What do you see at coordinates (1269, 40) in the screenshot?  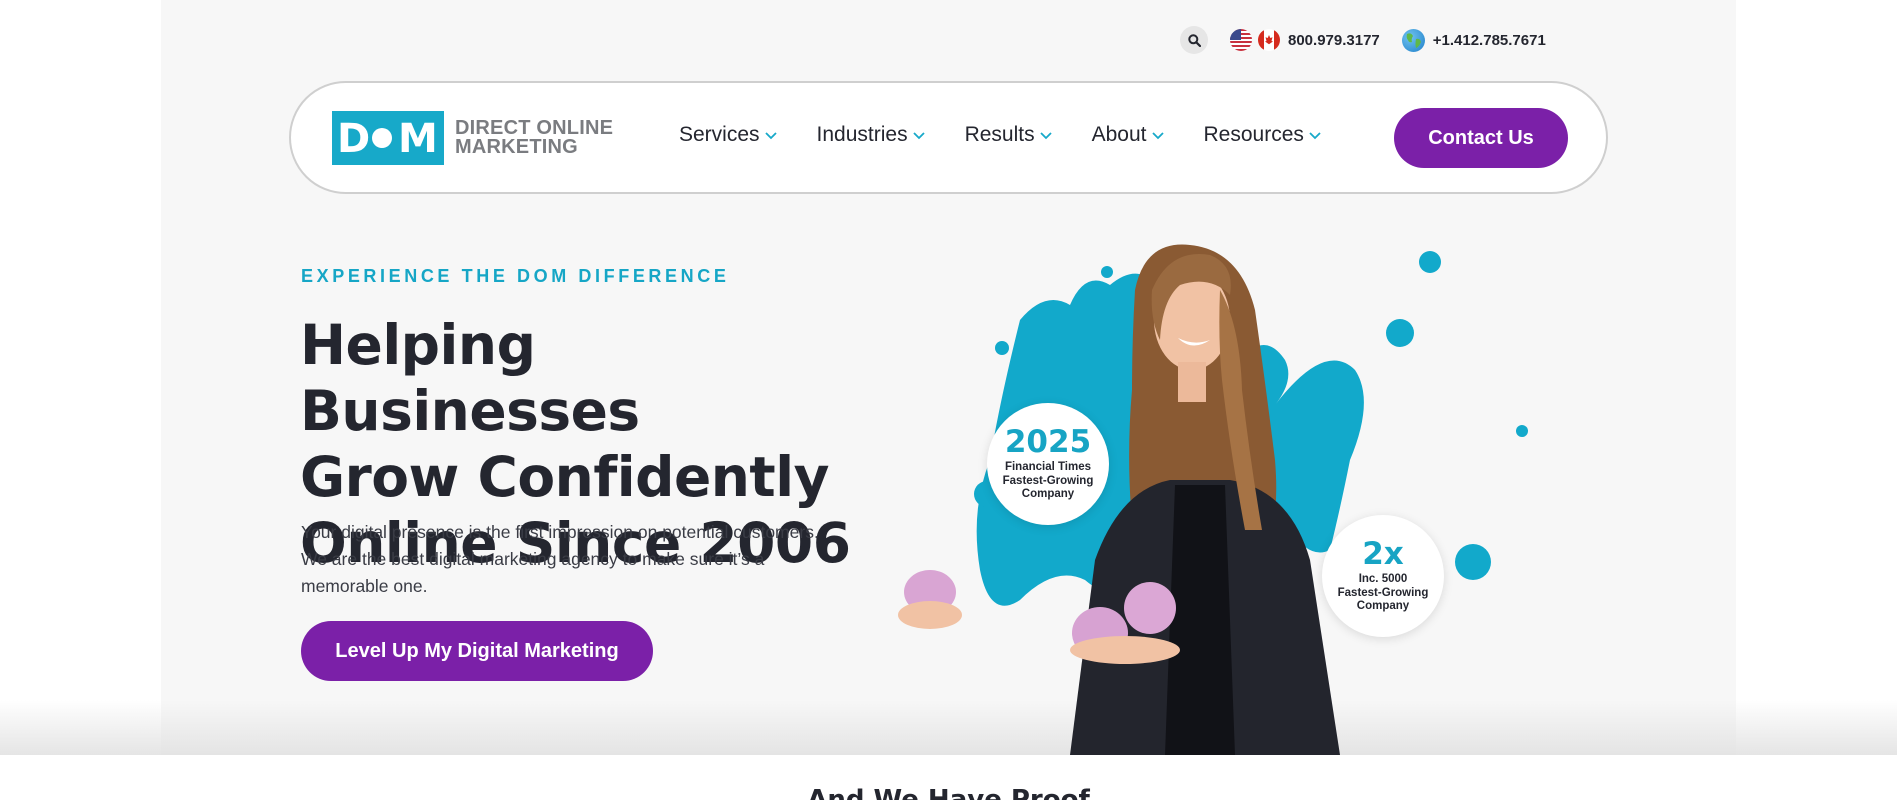 I see `canada-flag-icon` at bounding box center [1269, 40].